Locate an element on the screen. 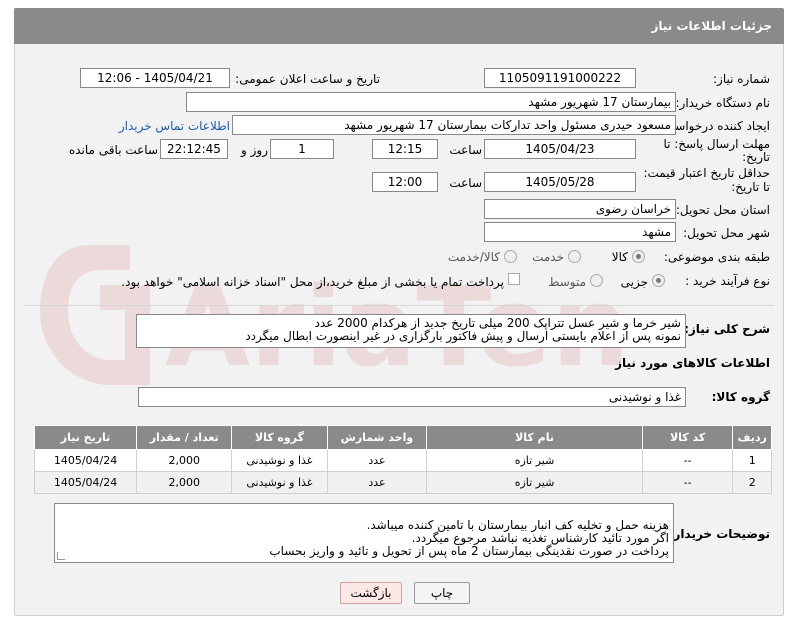 This screenshot has width=788, height=620. days-label: روز و is located at coordinates (254, 150).